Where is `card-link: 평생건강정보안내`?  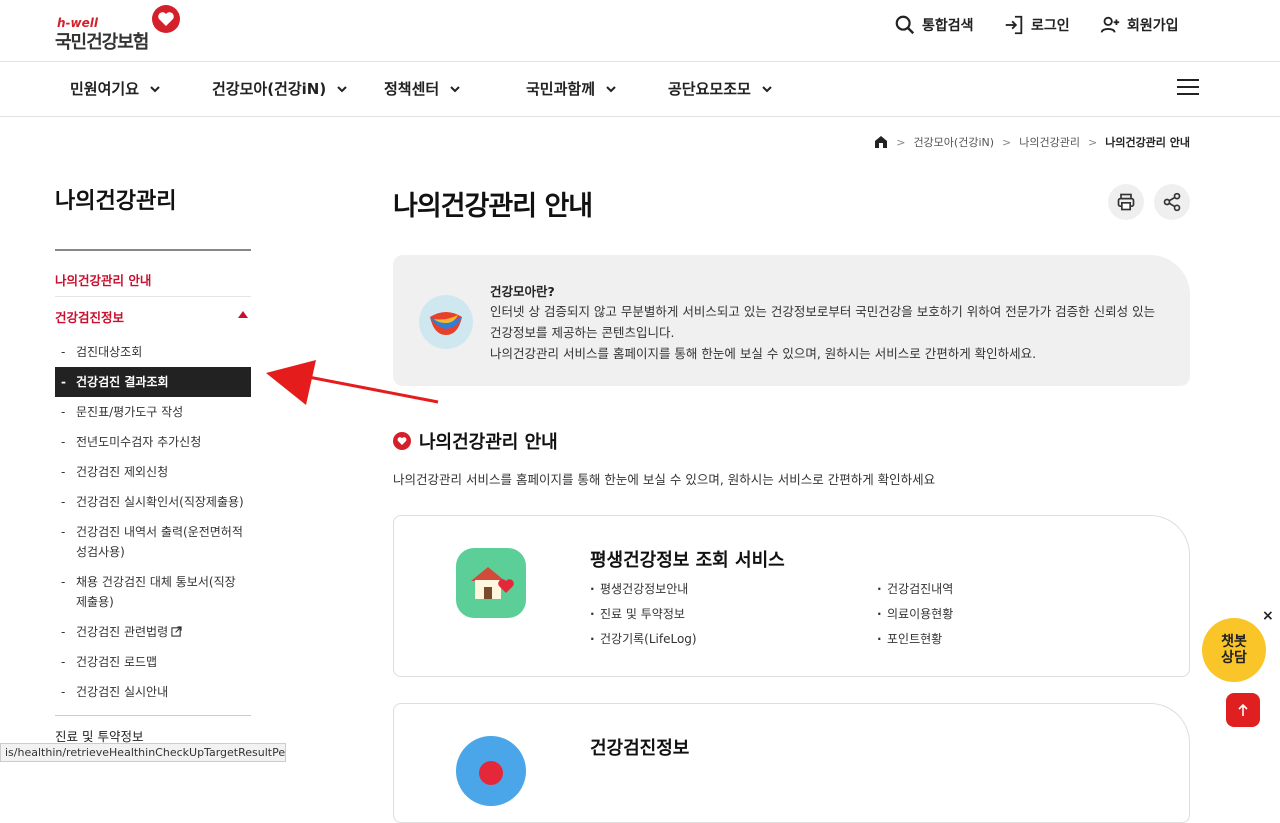 card-link: 평생건강정보안내 is located at coordinates (733, 589).